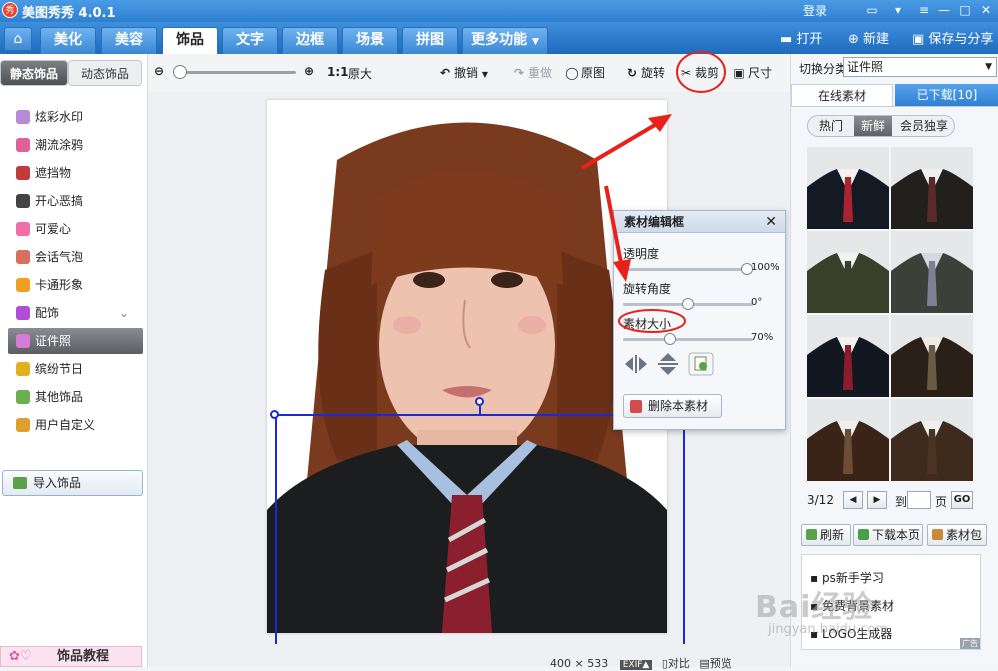 This screenshot has height=671, width=998. I want to click on next-page-button: ▶, so click(877, 500).